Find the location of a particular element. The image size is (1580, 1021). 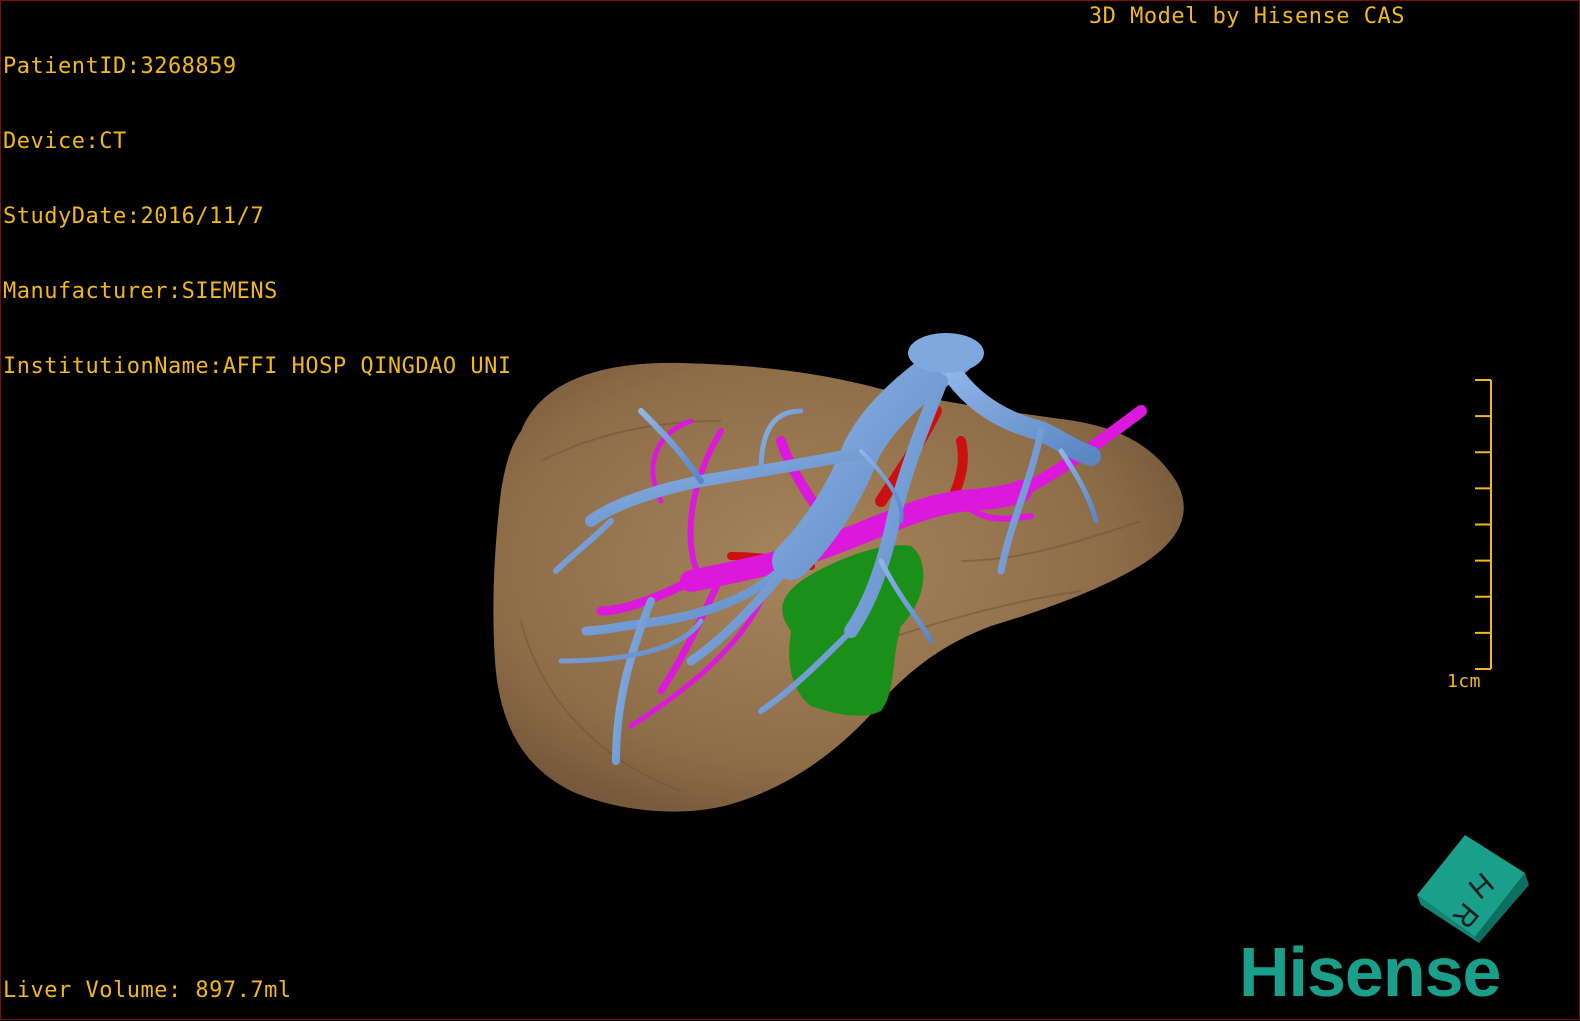

institution-name: InstitutionName:AFFI HOSP QINGDAO UNI is located at coordinates (257, 366).